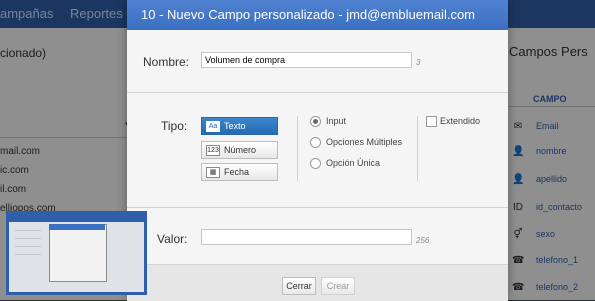 The height and width of the screenshot is (301, 595). Describe the element at coordinates (306, 237) in the screenshot. I see `value-input` at that location.